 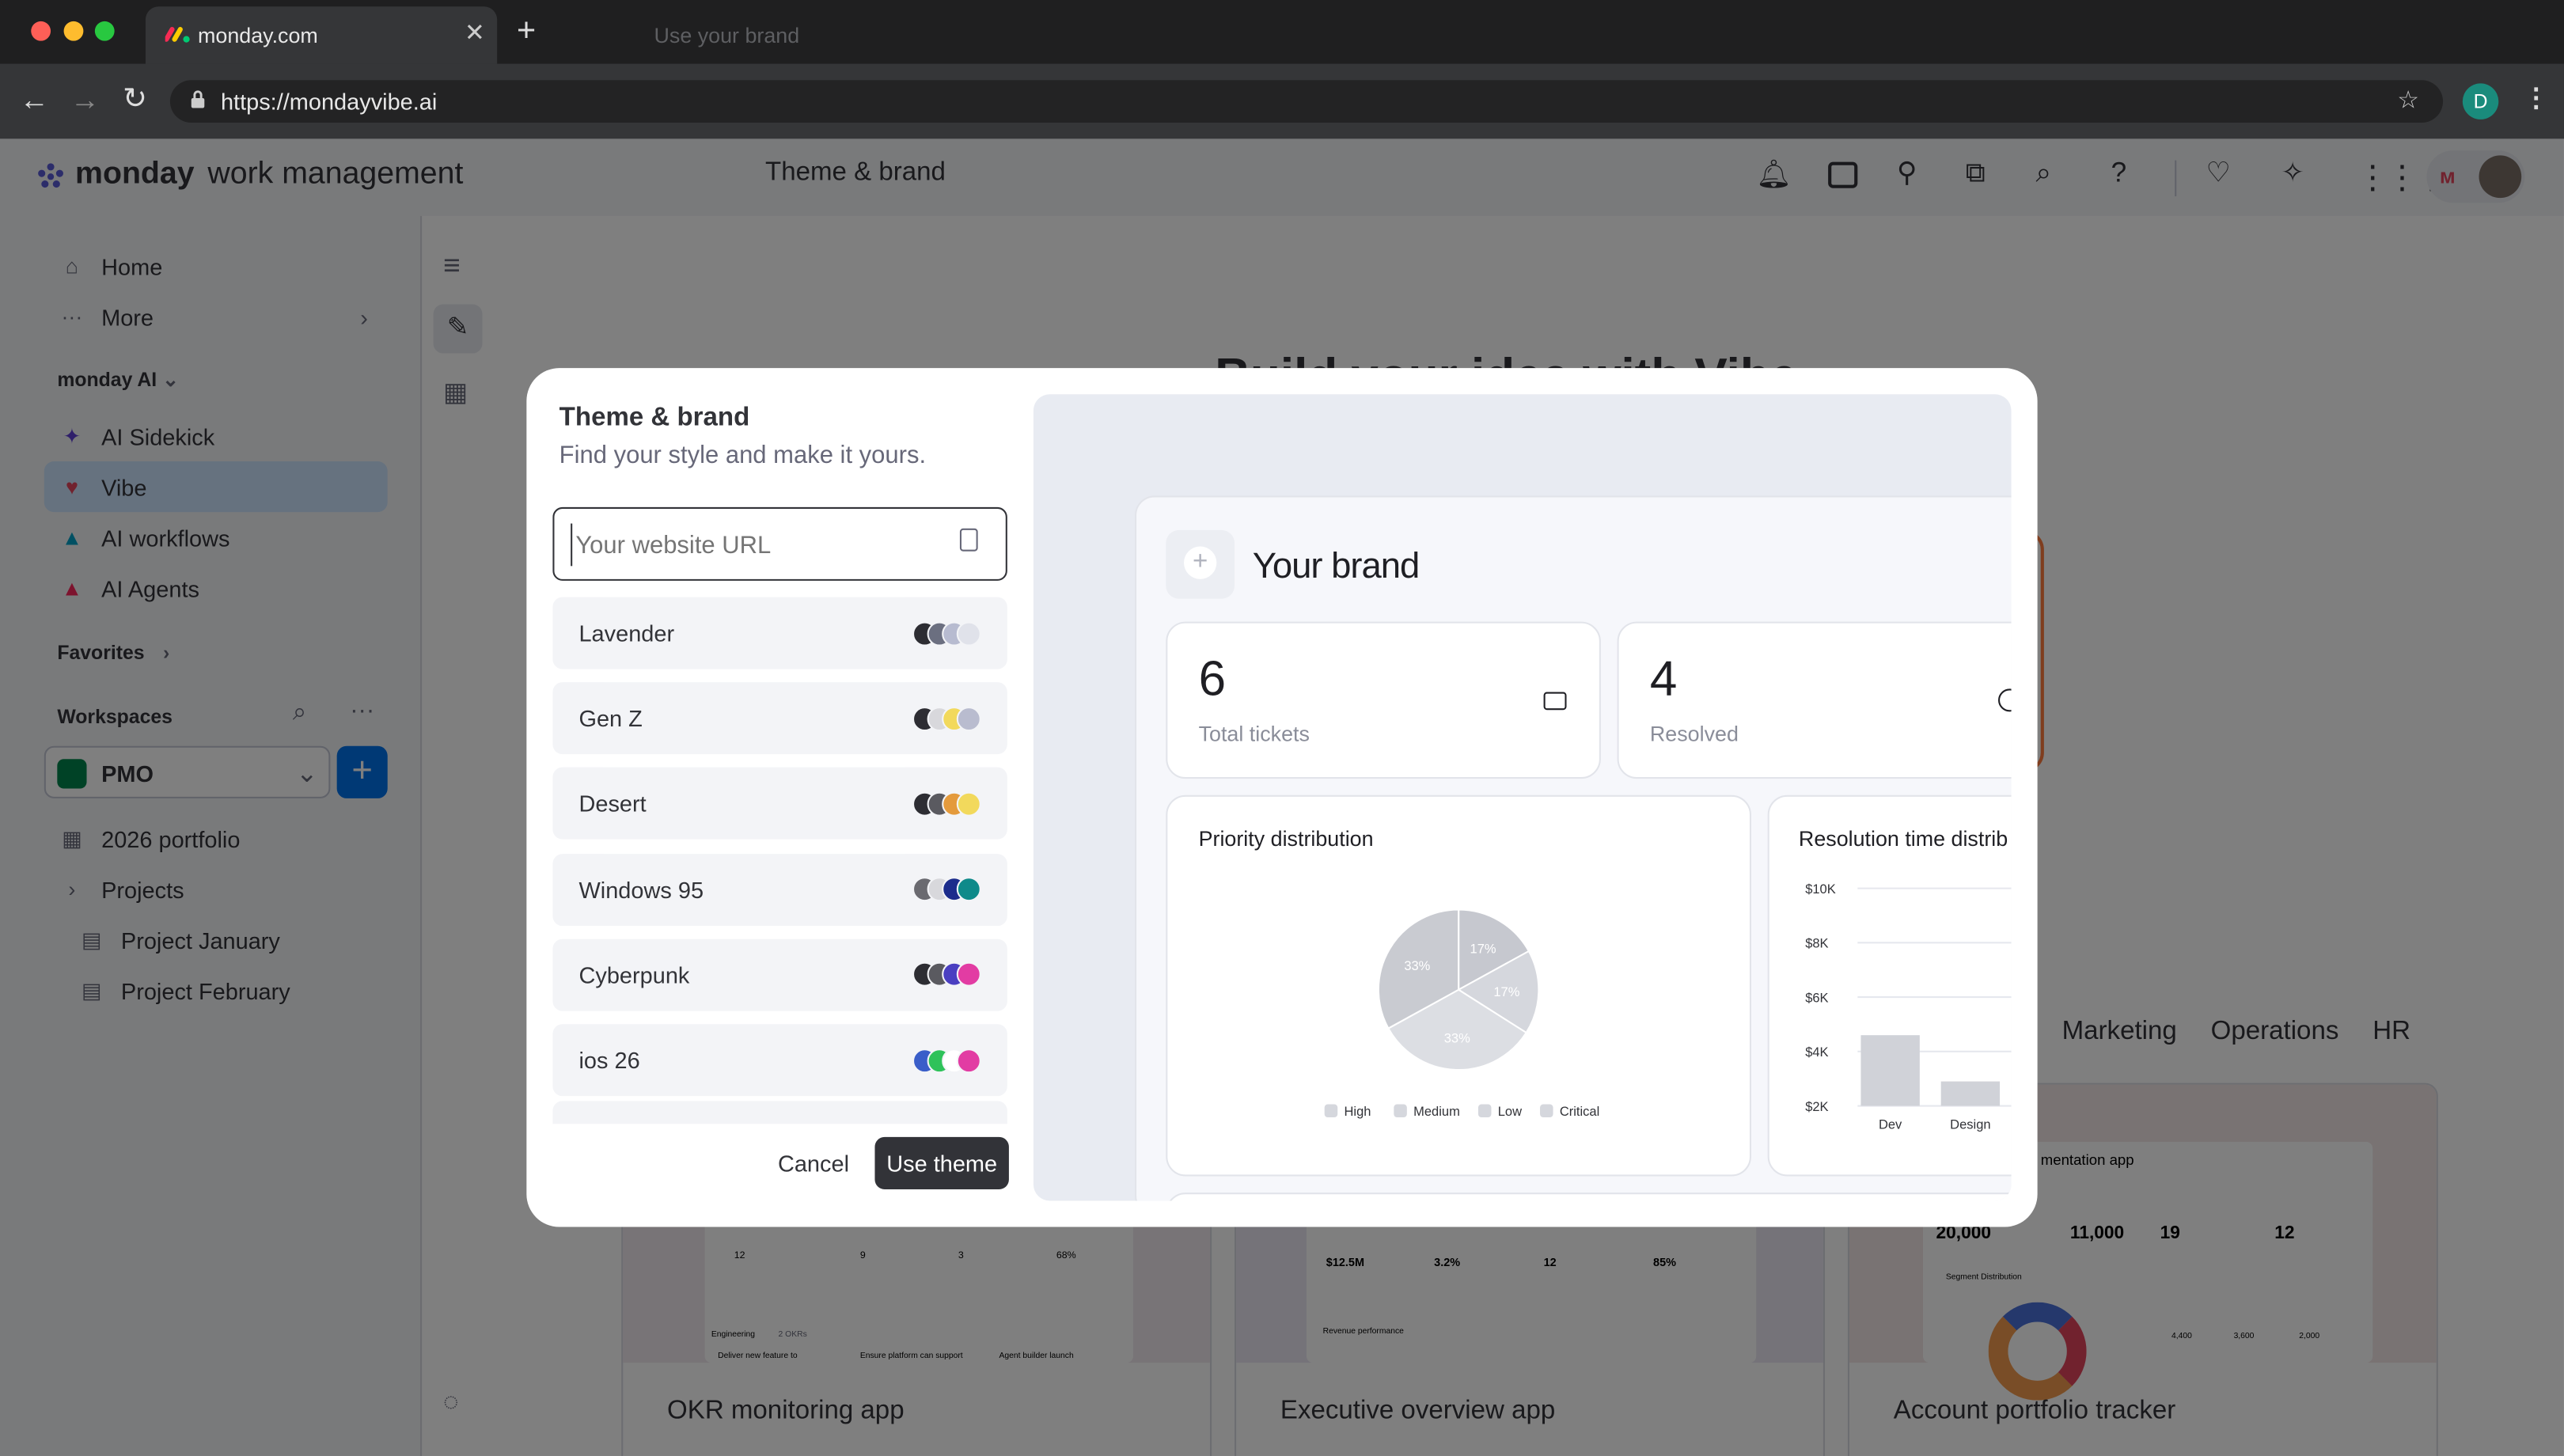 What do you see at coordinates (1383, 700) in the screenshot?
I see `kpi-card: 6 Total tickets` at bounding box center [1383, 700].